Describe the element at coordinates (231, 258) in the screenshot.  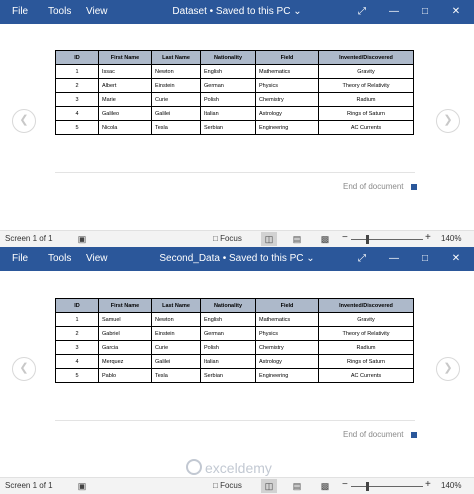
I see `document-title-text: Second_Data • Saved to this PC` at that location.